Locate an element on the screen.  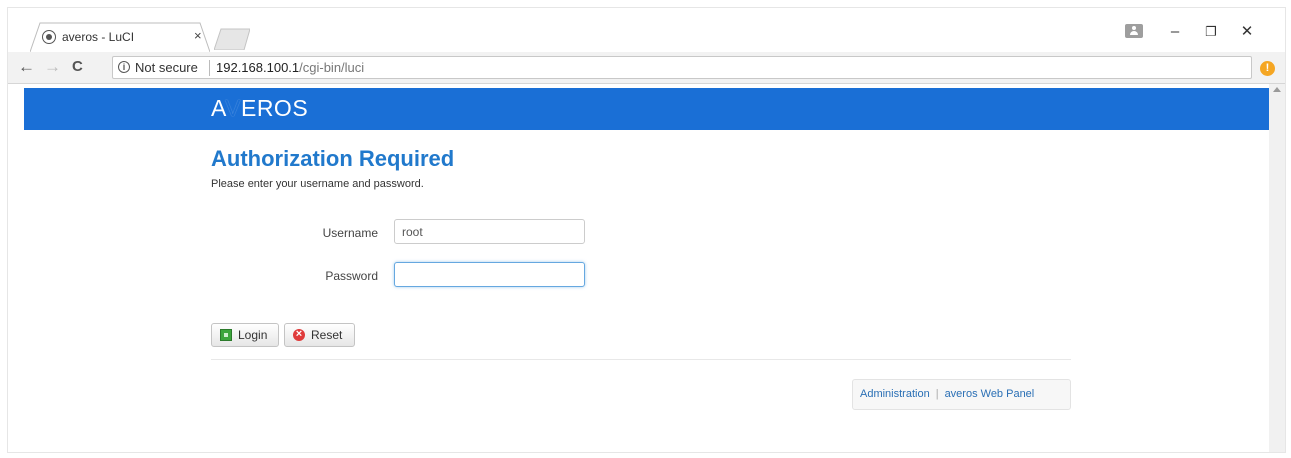
tab-close-icon: × is located at coordinates (198, 35).